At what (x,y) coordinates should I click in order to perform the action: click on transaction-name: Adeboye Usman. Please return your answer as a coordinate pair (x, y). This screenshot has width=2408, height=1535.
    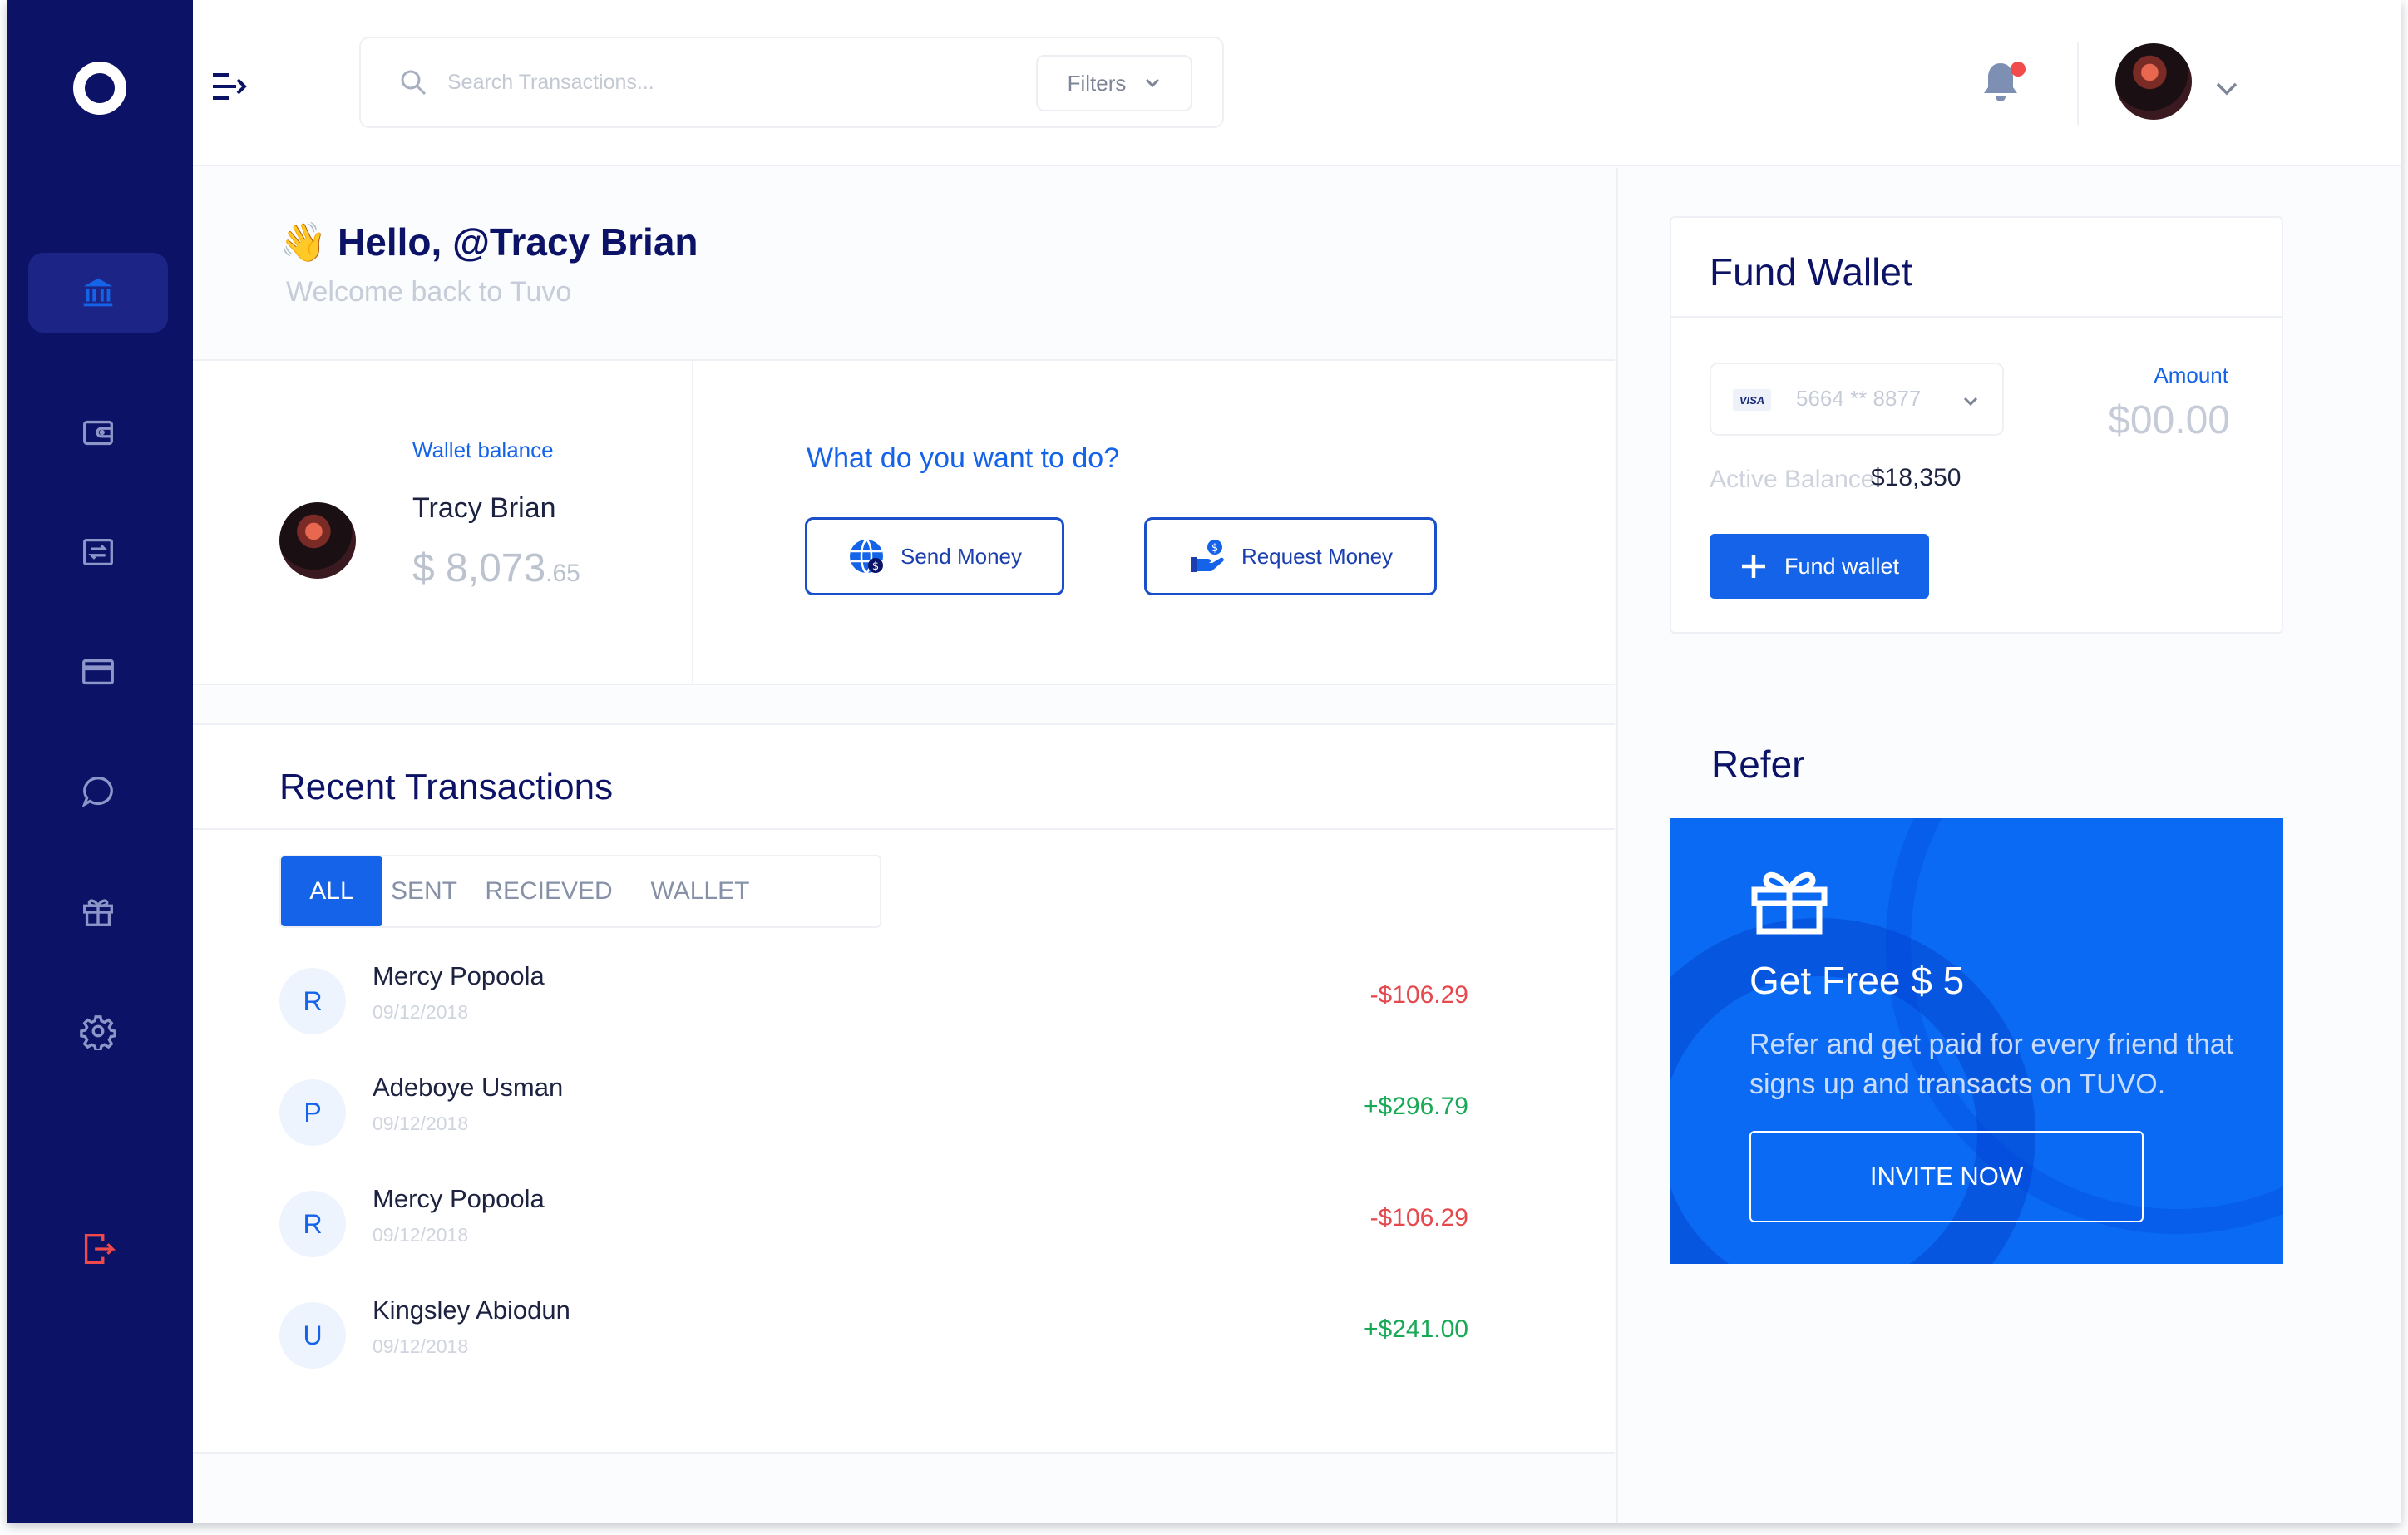
    Looking at the image, I should click on (469, 1087).